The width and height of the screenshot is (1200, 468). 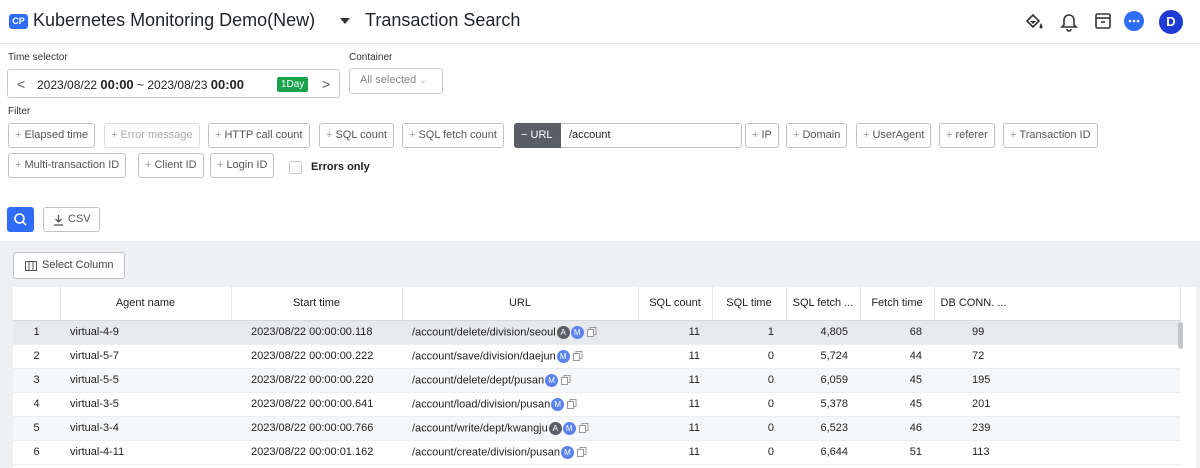 I want to click on db-conn-cell: 201, so click(x=1057, y=404).